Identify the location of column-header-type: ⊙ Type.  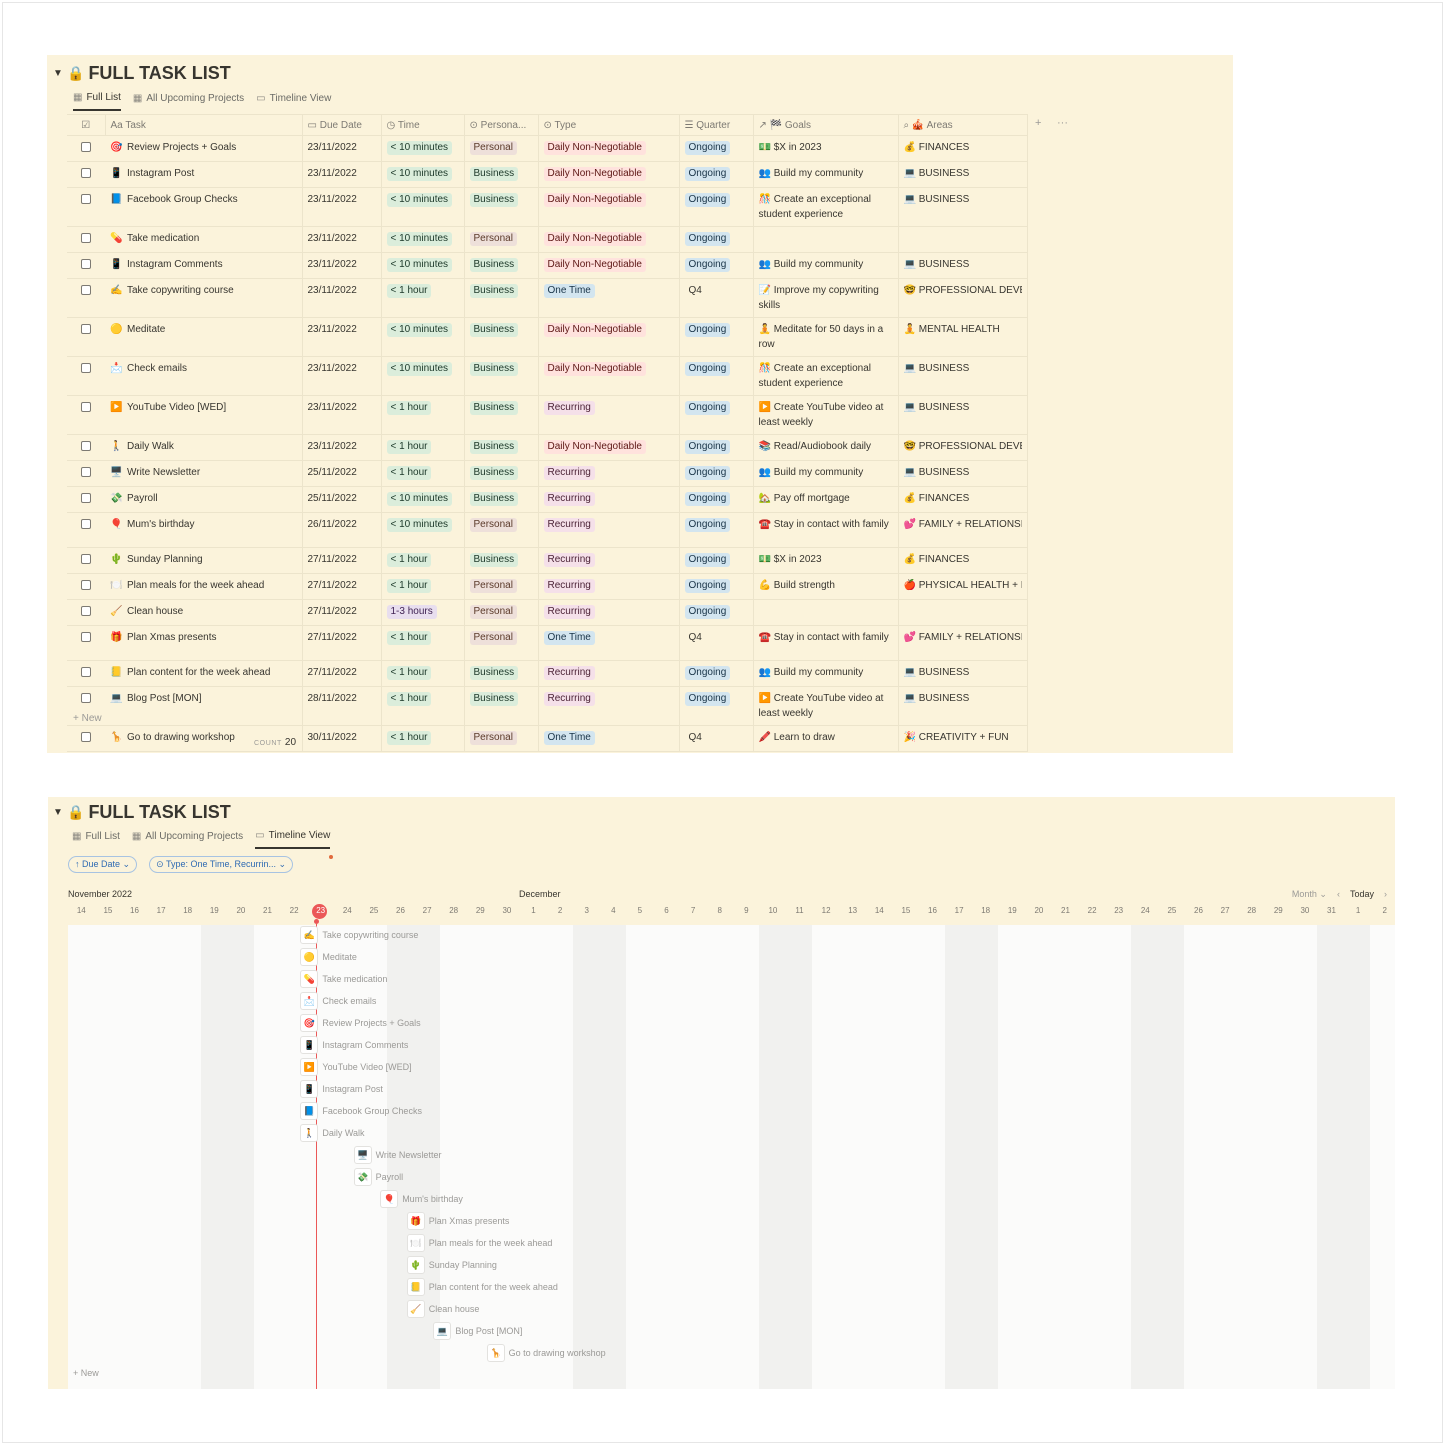
(609, 125).